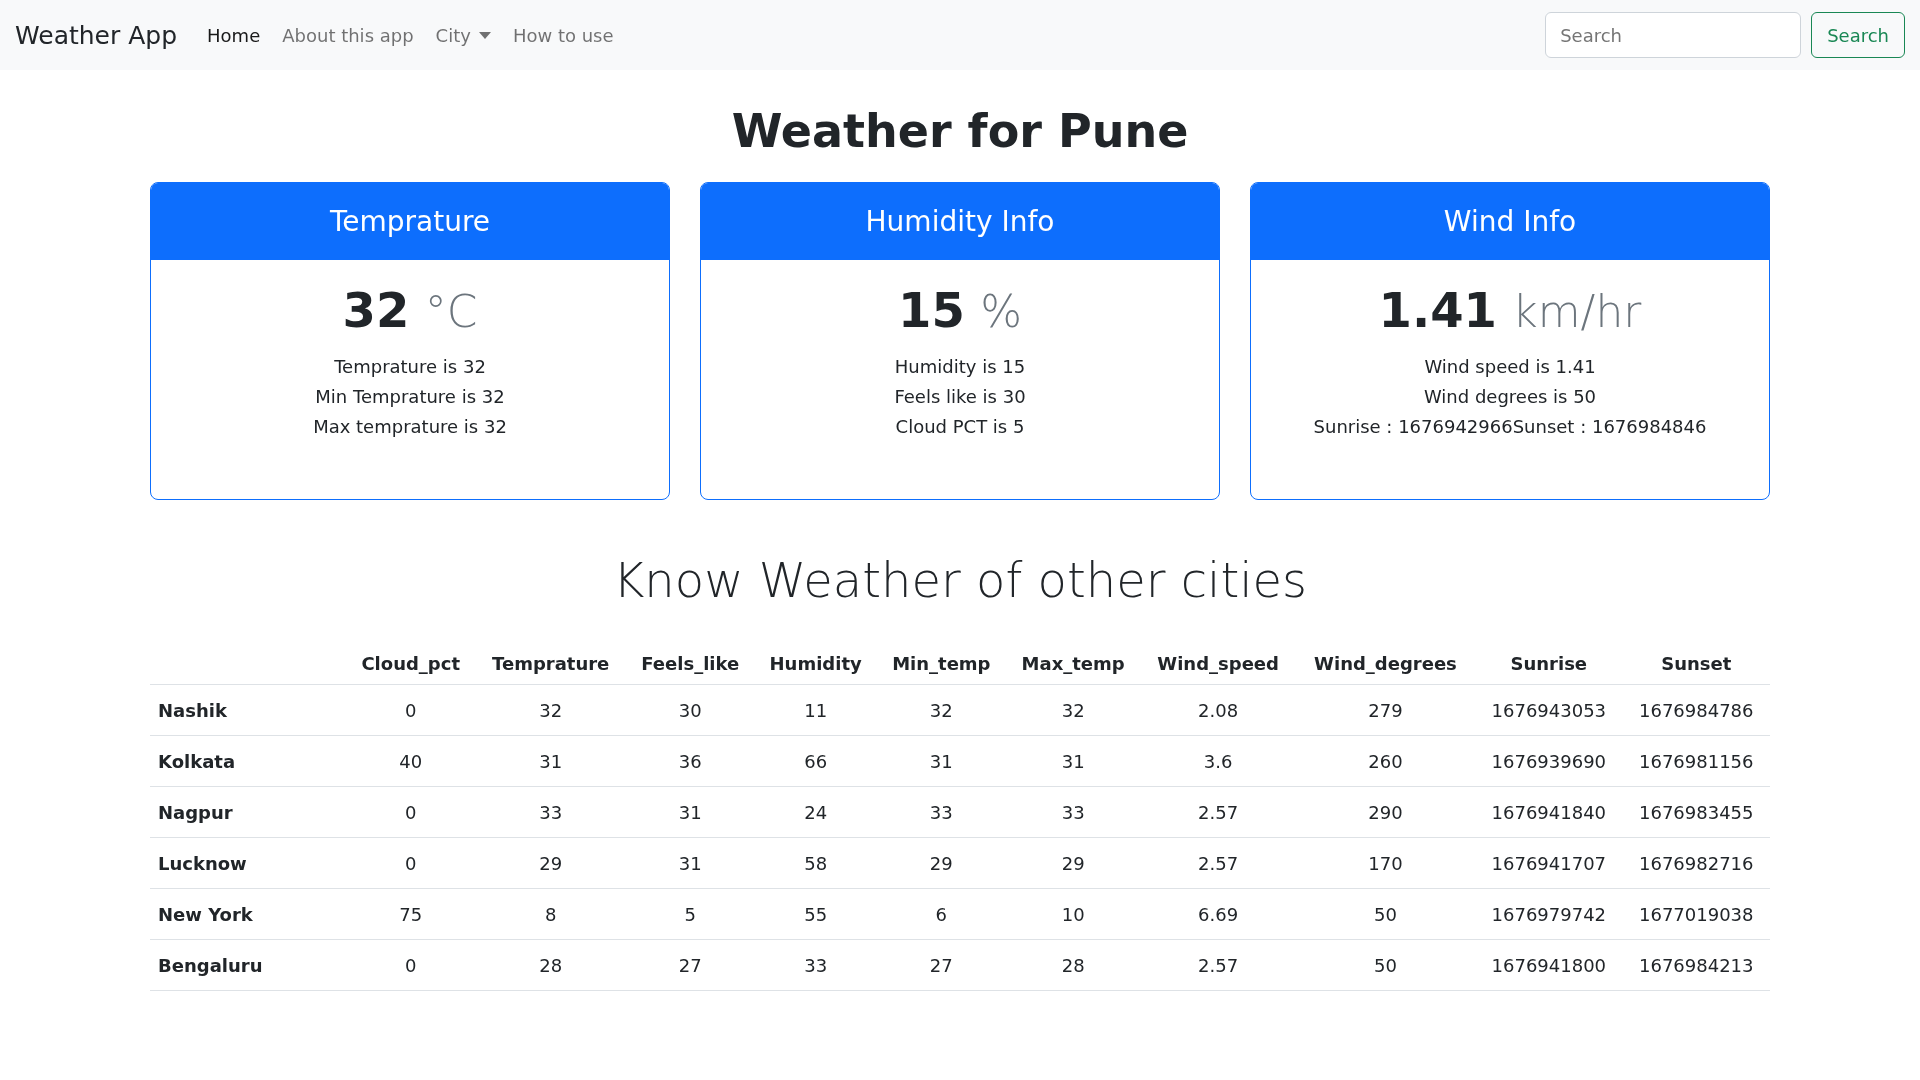 This screenshot has width=1920, height=1080. I want to click on table-cell: 1676941840, so click(1549, 812).